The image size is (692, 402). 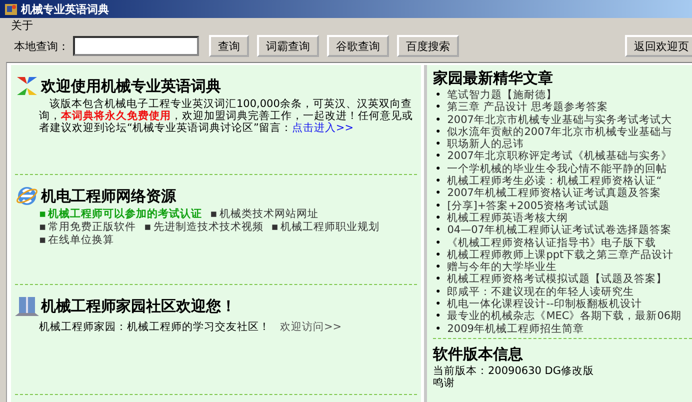 What do you see at coordinates (557, 279) in the screenshot?
I see `article-link: 机械工程师资格考试模拟试题【试题及答案】` at bounding box center [557, 279].